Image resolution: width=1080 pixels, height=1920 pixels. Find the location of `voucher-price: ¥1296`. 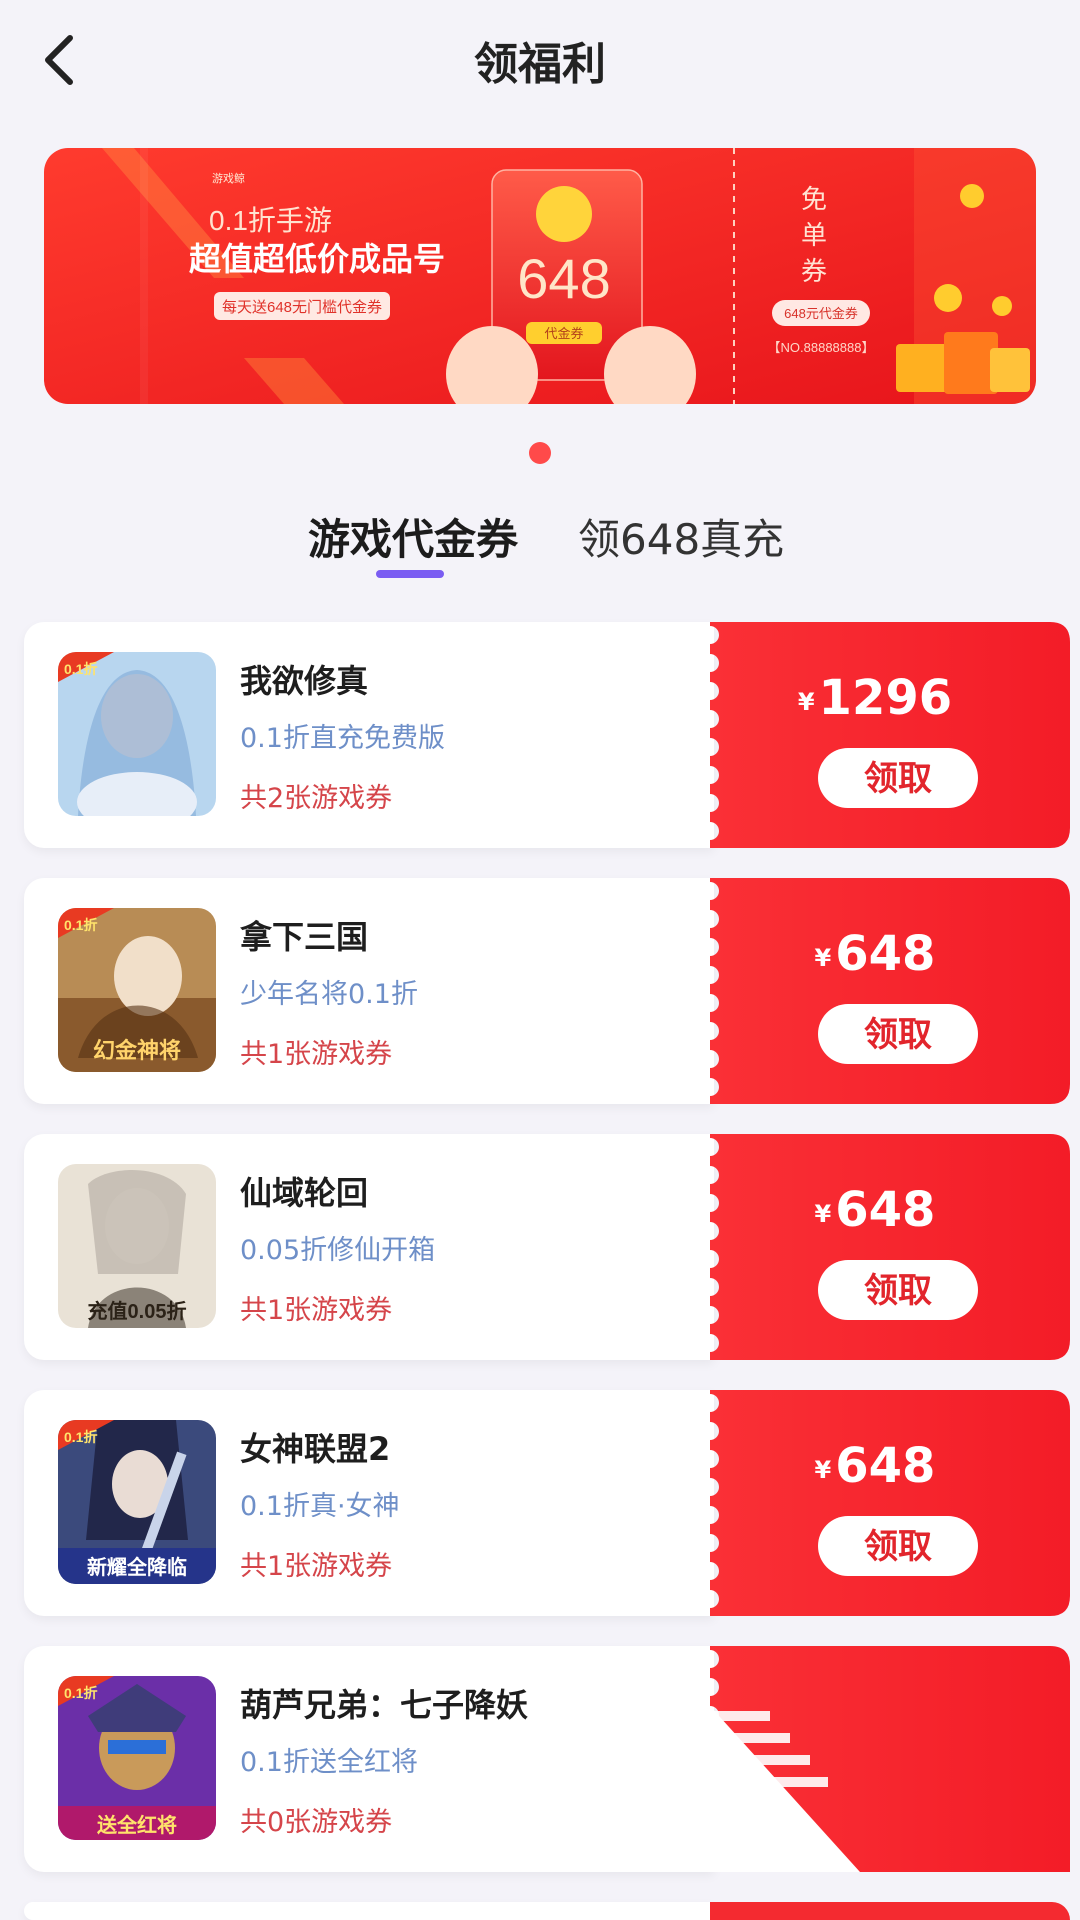

voucher-price: ¥1296 is located at coordinates (875, 698).